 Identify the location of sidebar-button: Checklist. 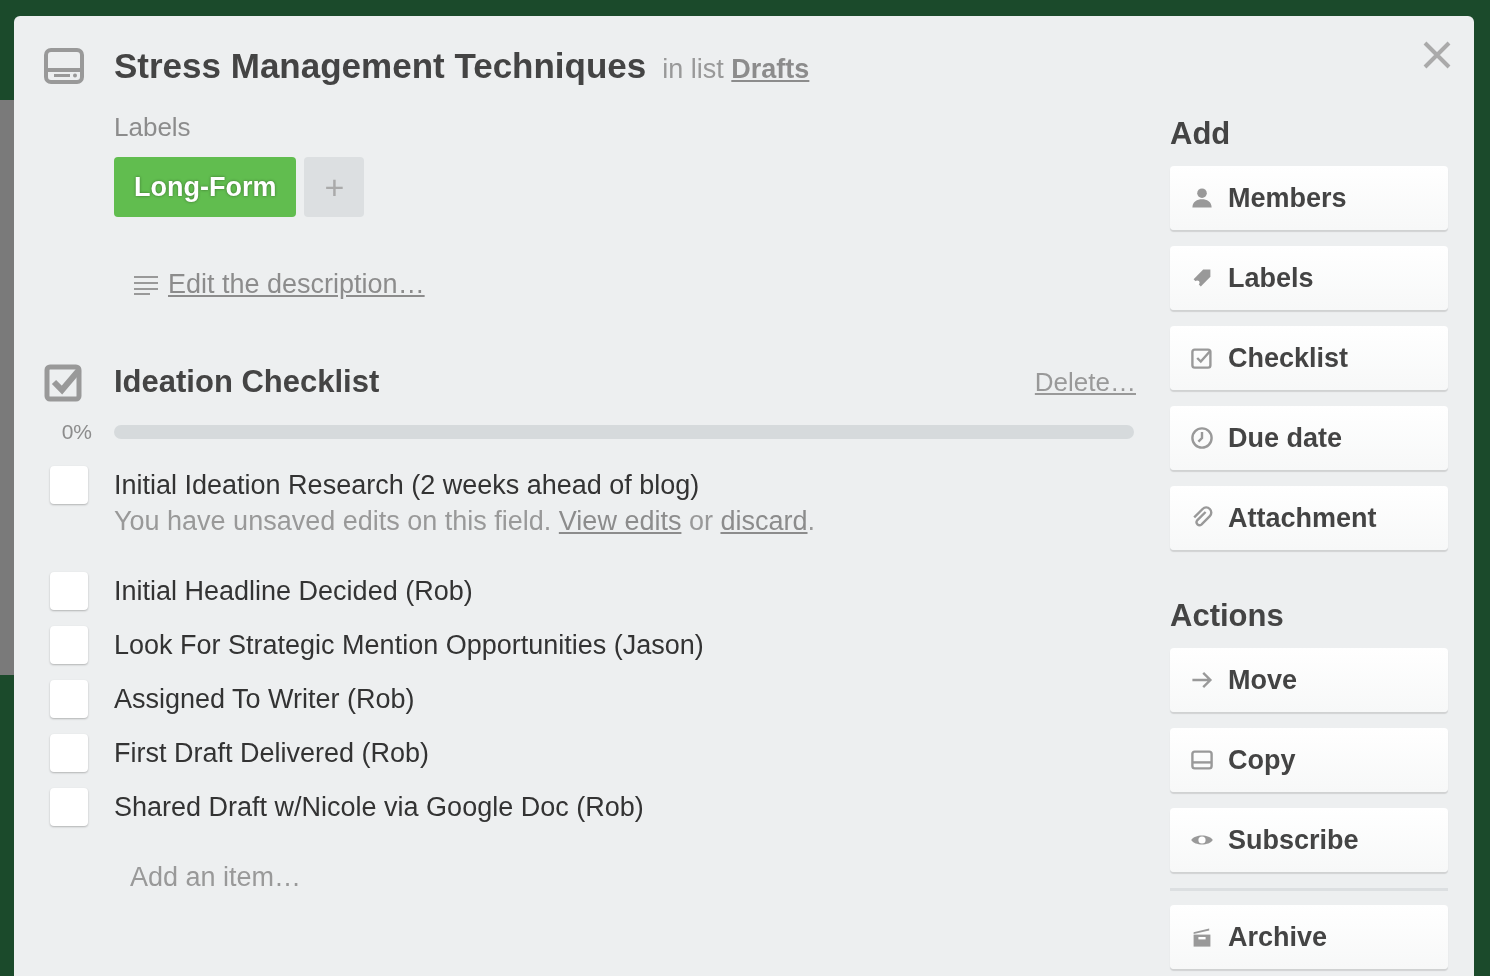
(1309, 358).